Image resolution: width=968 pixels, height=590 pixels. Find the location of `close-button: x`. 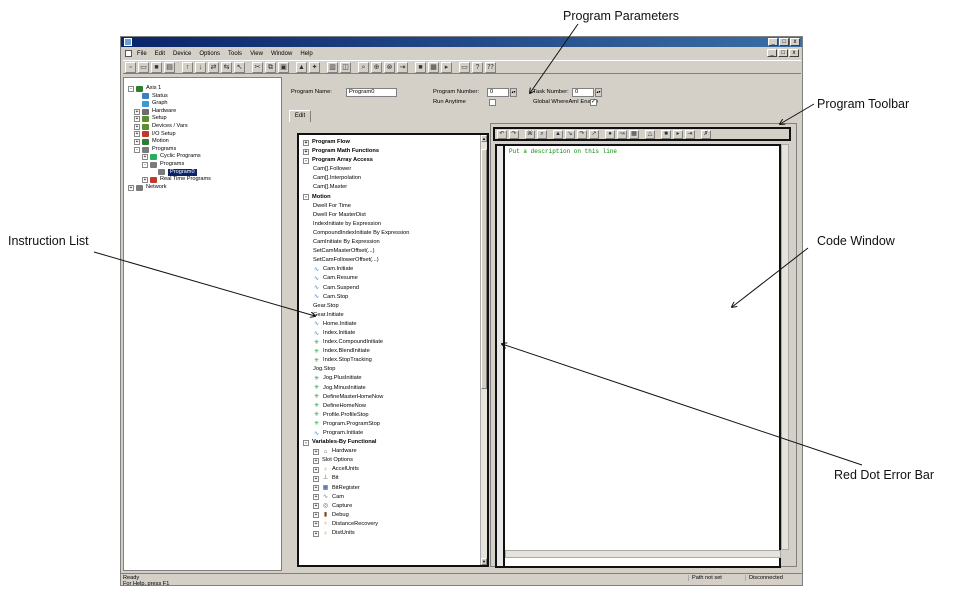

close-button: x is located at coordinates (795, 42).